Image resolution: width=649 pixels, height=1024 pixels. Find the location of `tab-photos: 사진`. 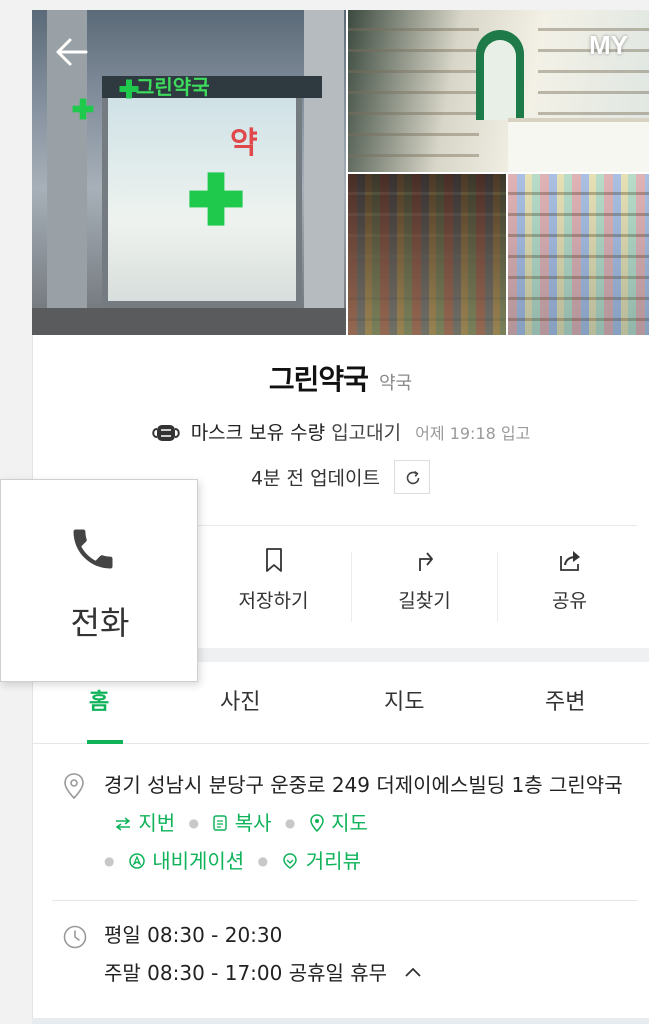

tab-photos: 사진 is located at coordinates (240, 700).